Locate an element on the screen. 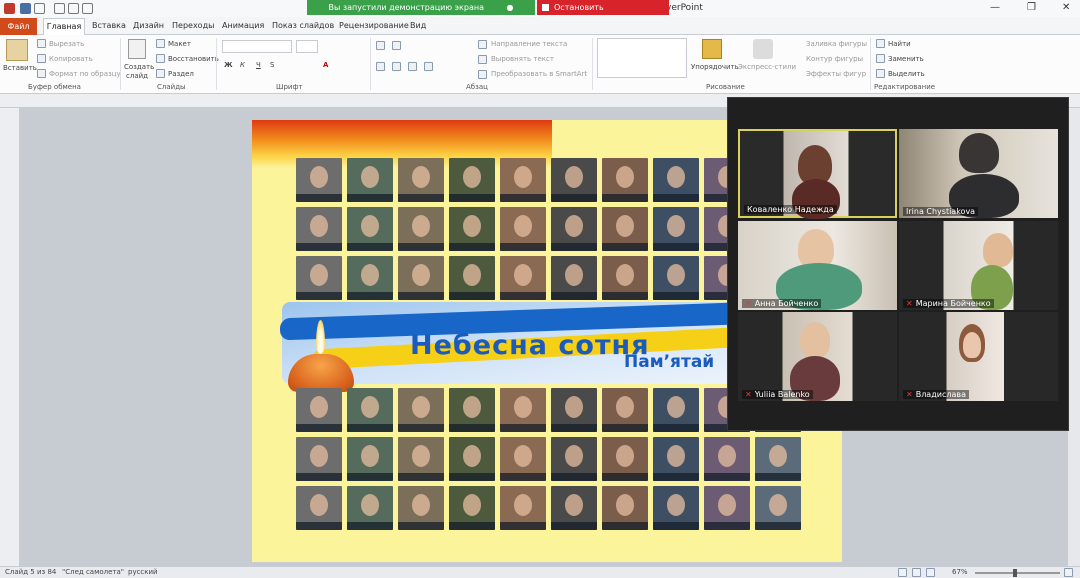  tab-home: Главная is located at coordinates (64, 26).